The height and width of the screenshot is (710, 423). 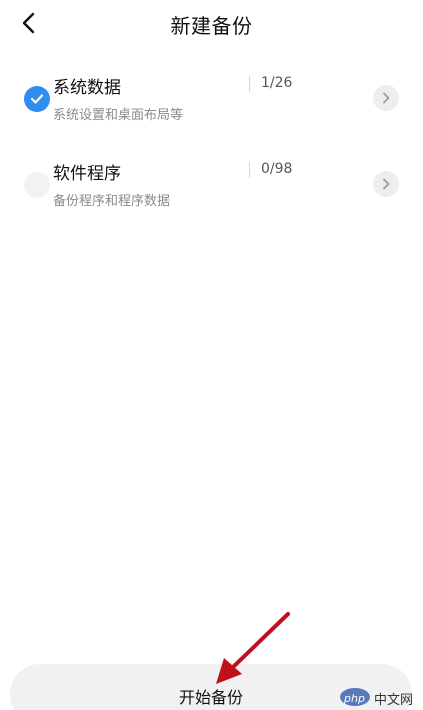 What do you see at coordinates (37, 185) in the screenshot?
I see `checkbox-apps` at bounding box center [37, 185].